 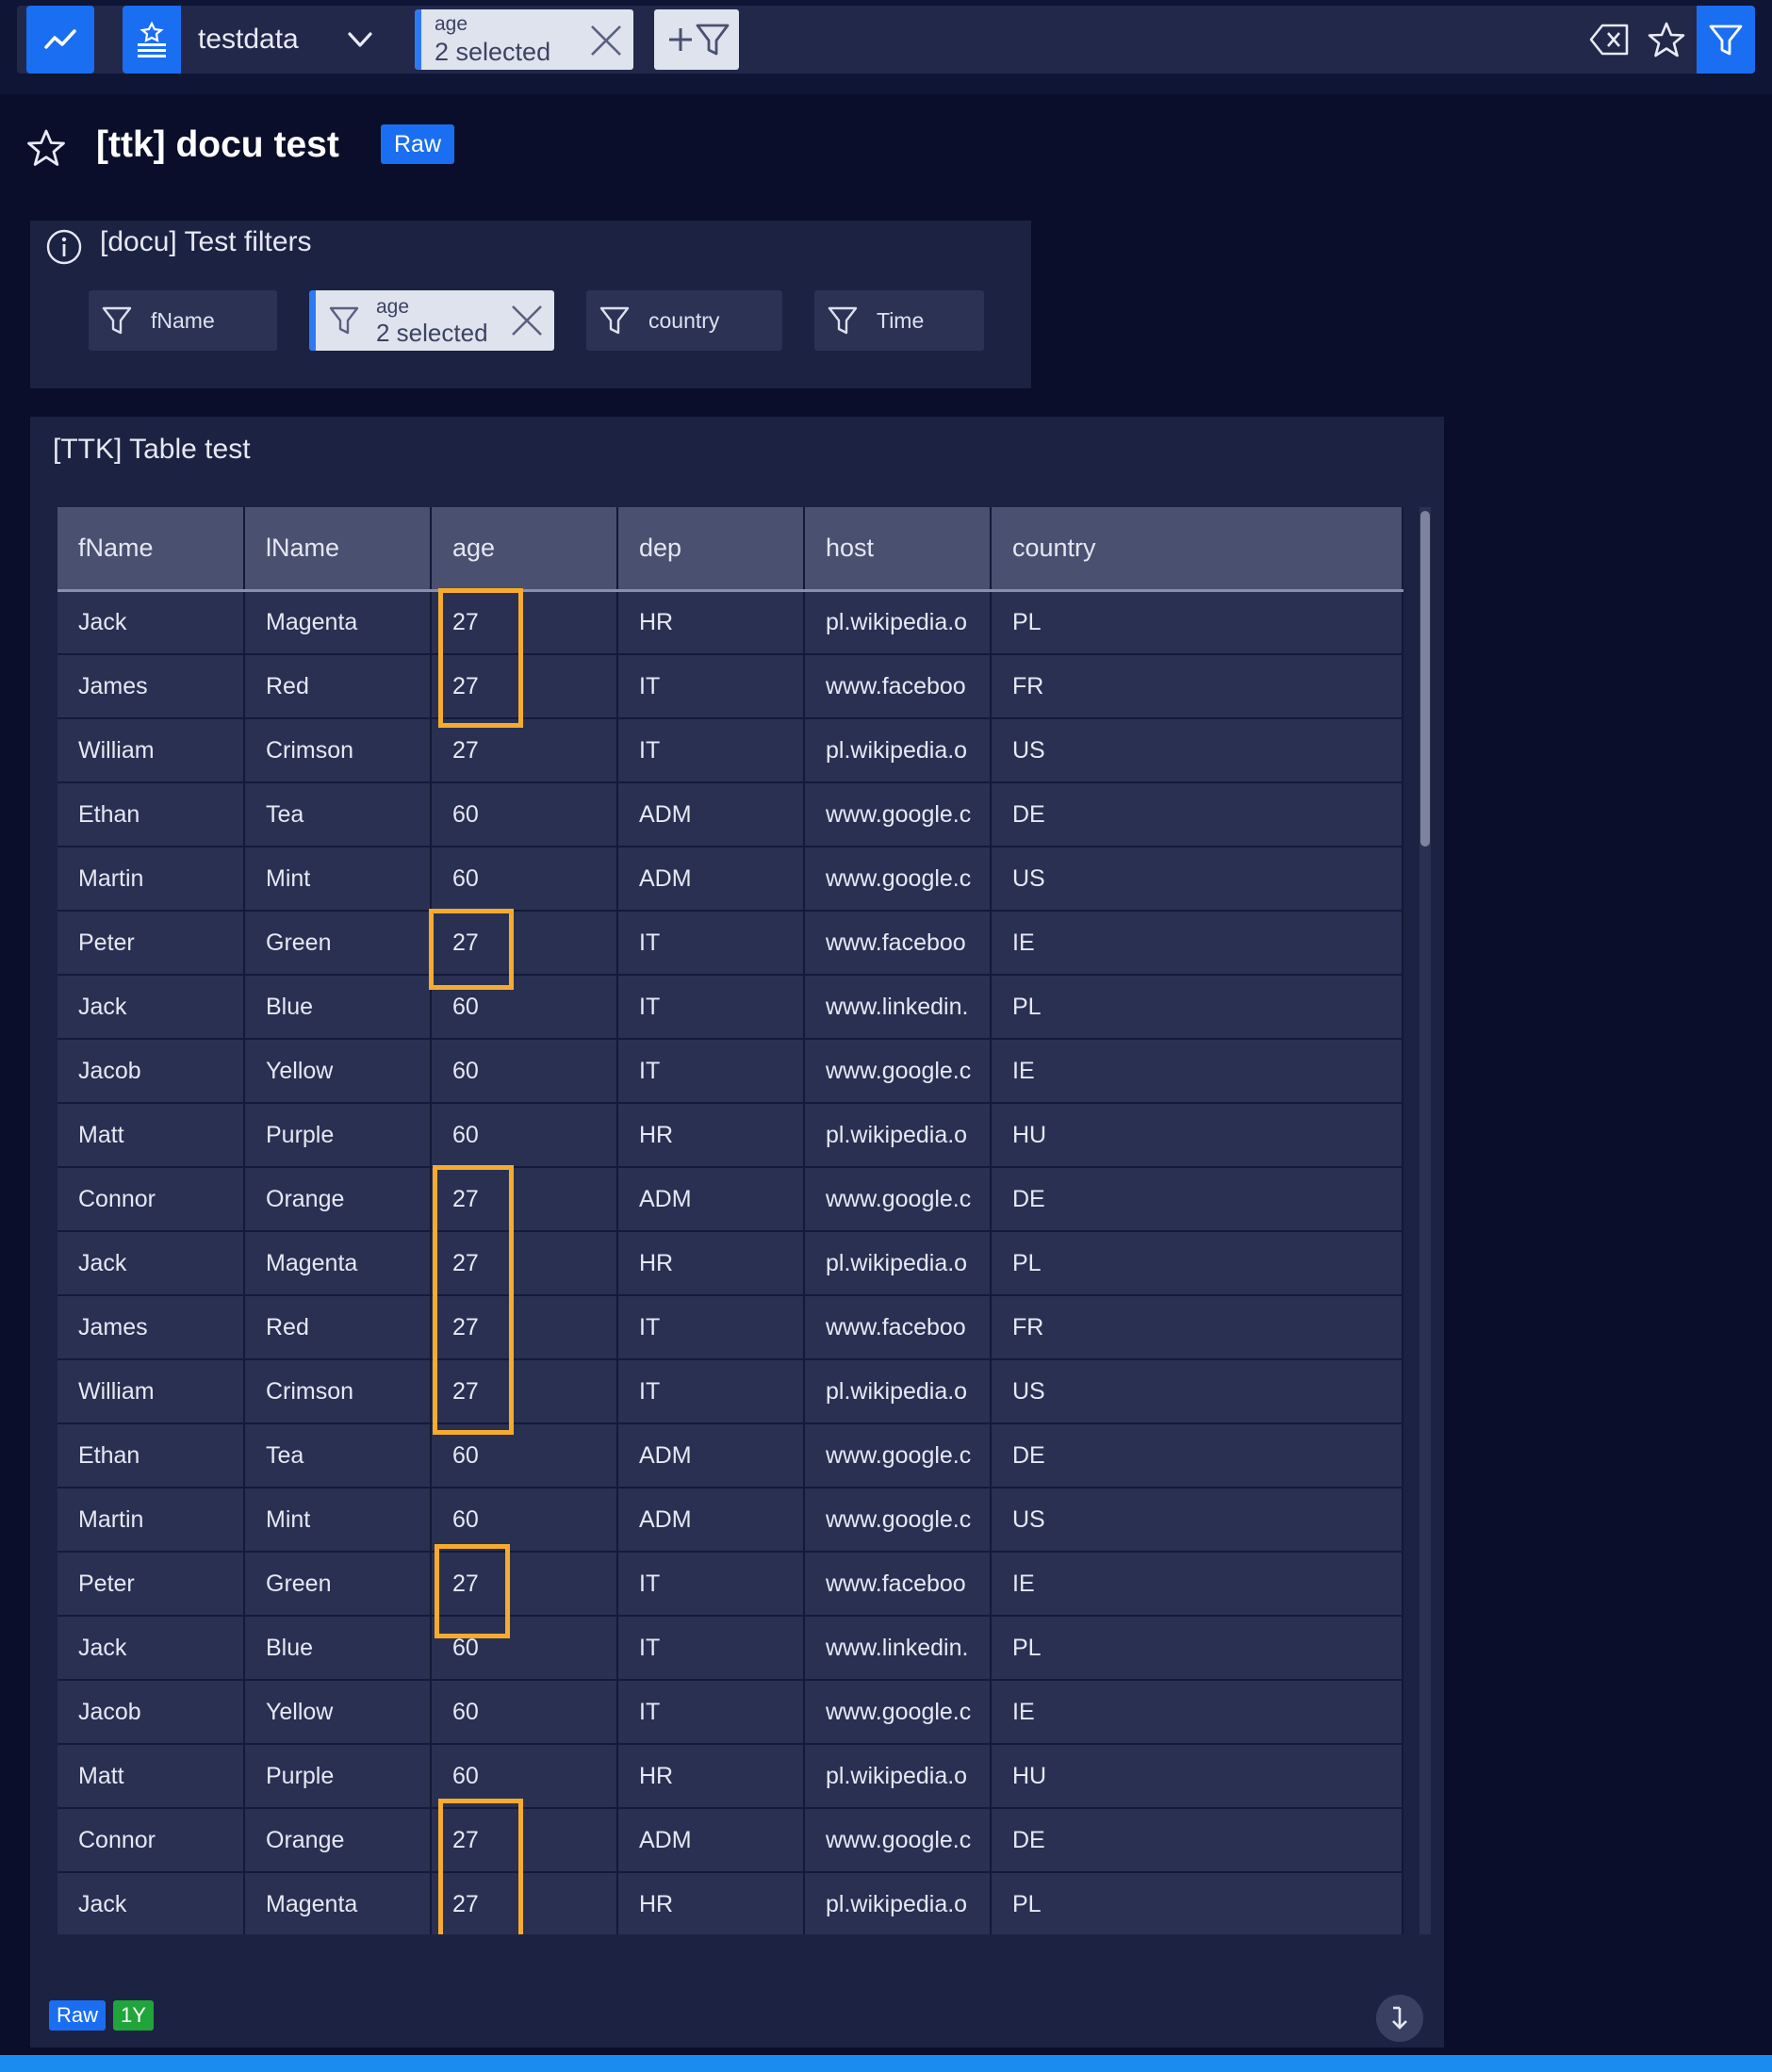 I want to click on table-cell-fname: Martin, so click(x=151, y=879).